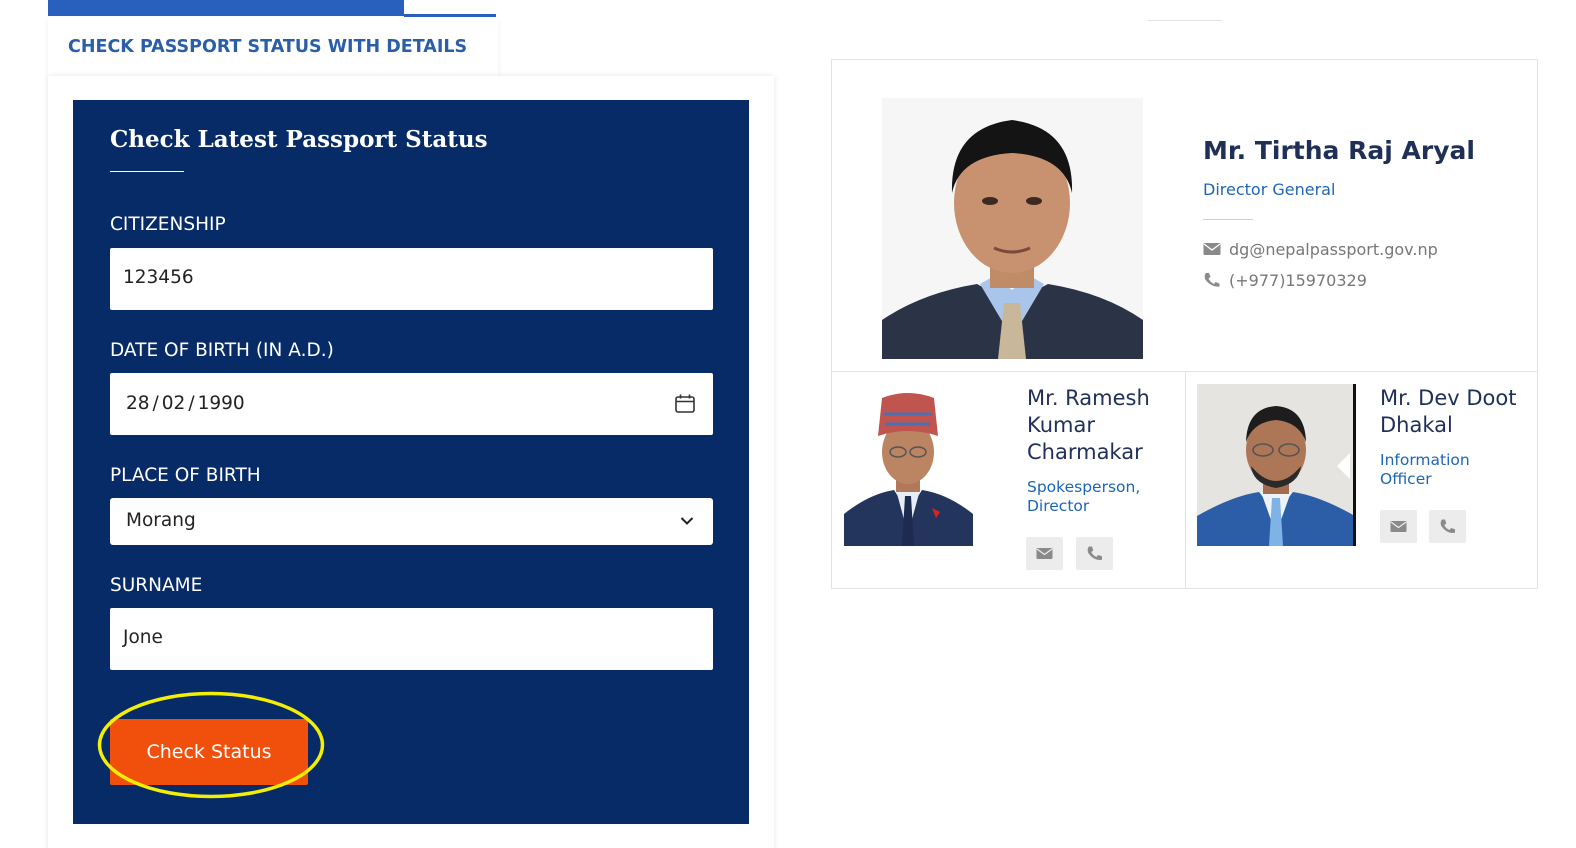  Describe the element at coordinates (687, 521) in the screenshot. I see `chevron-down-icon` at that location.